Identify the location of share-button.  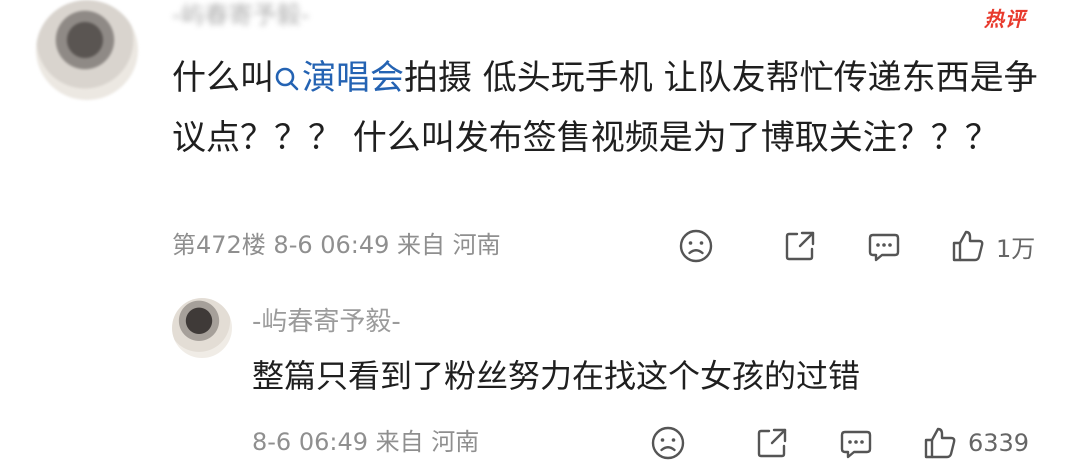
(800, 246).